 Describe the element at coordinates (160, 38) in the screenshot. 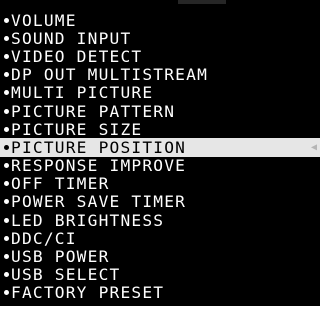

I see `menu-item-sound-input: SOUND INPUT` at that location.